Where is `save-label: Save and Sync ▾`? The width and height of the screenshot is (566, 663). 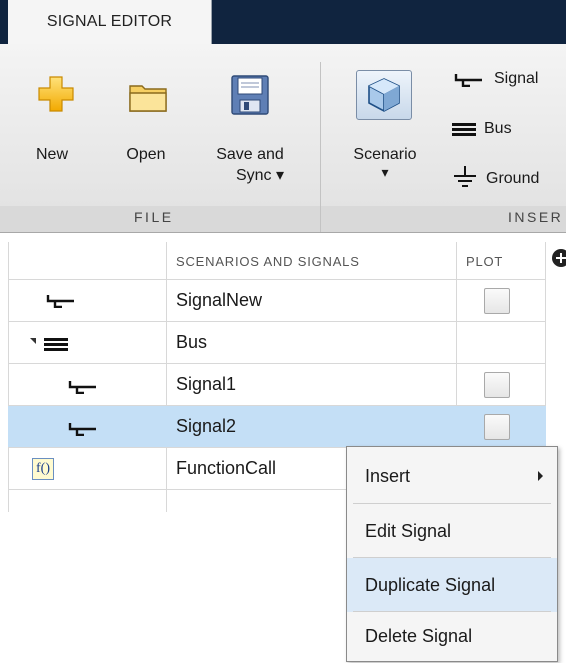
save-label: Save and Sync ▾ is located at coordinates (250, 165).